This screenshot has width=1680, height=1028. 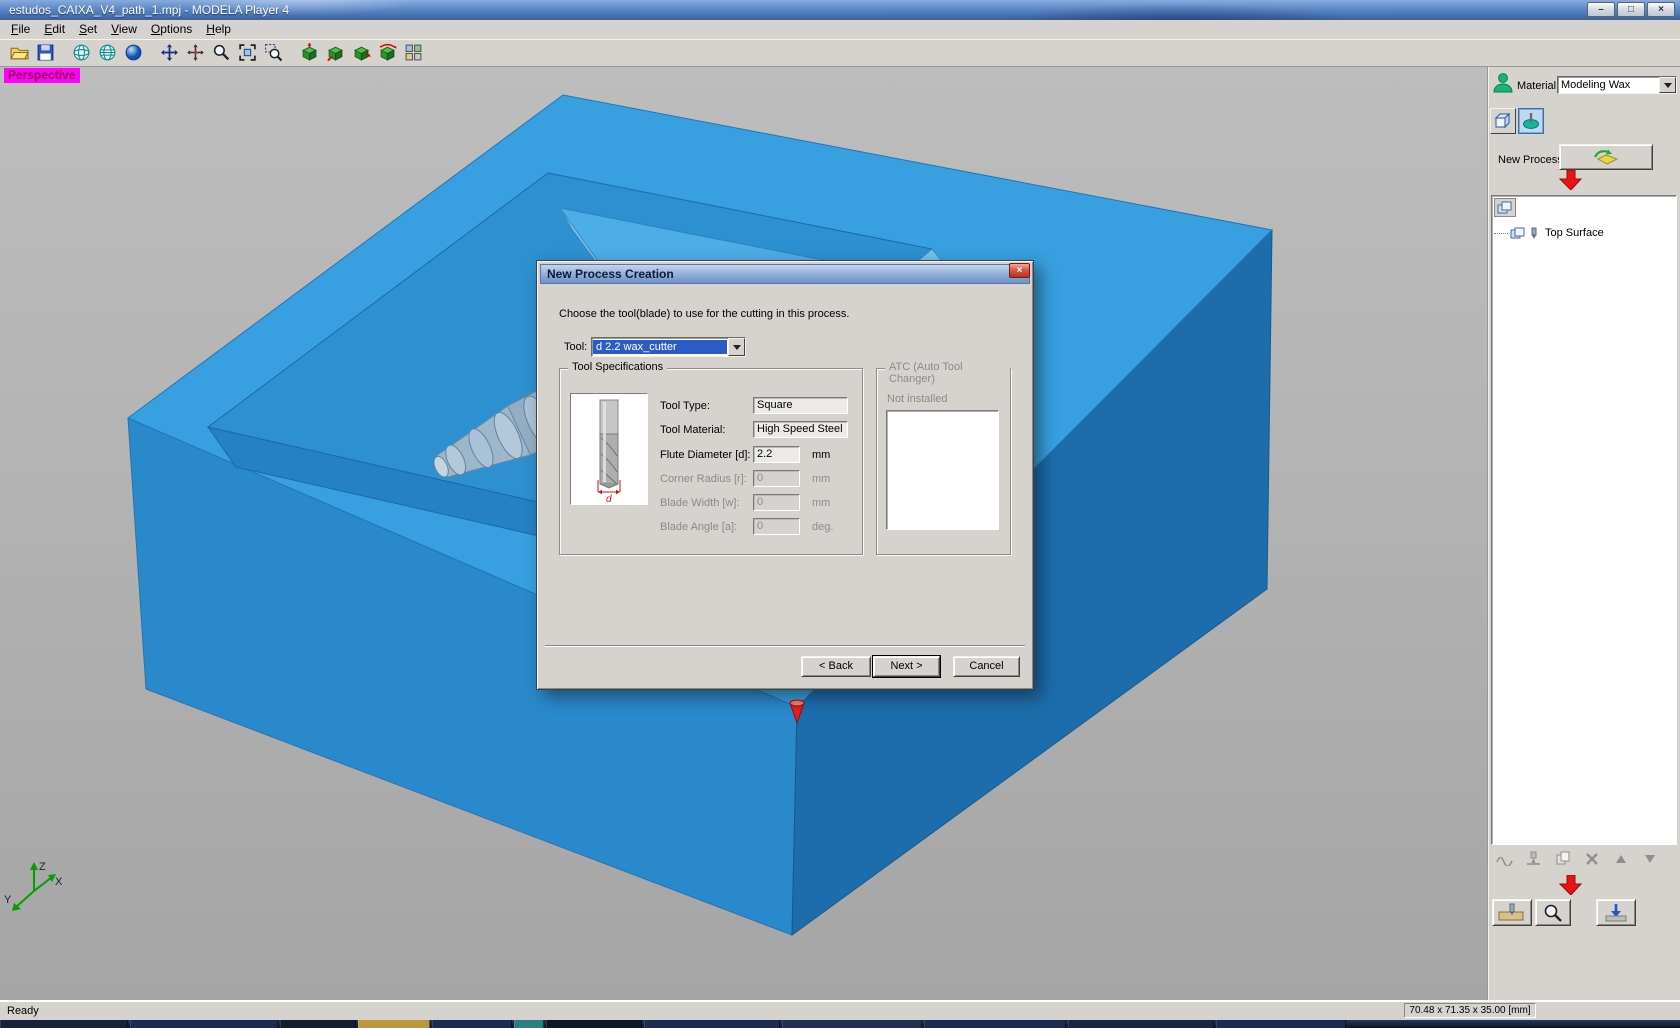 What do you see at coordinates (107, 52) in the screenshot?
I see `hidden-line-view-button` at bounding box center [107, 52].